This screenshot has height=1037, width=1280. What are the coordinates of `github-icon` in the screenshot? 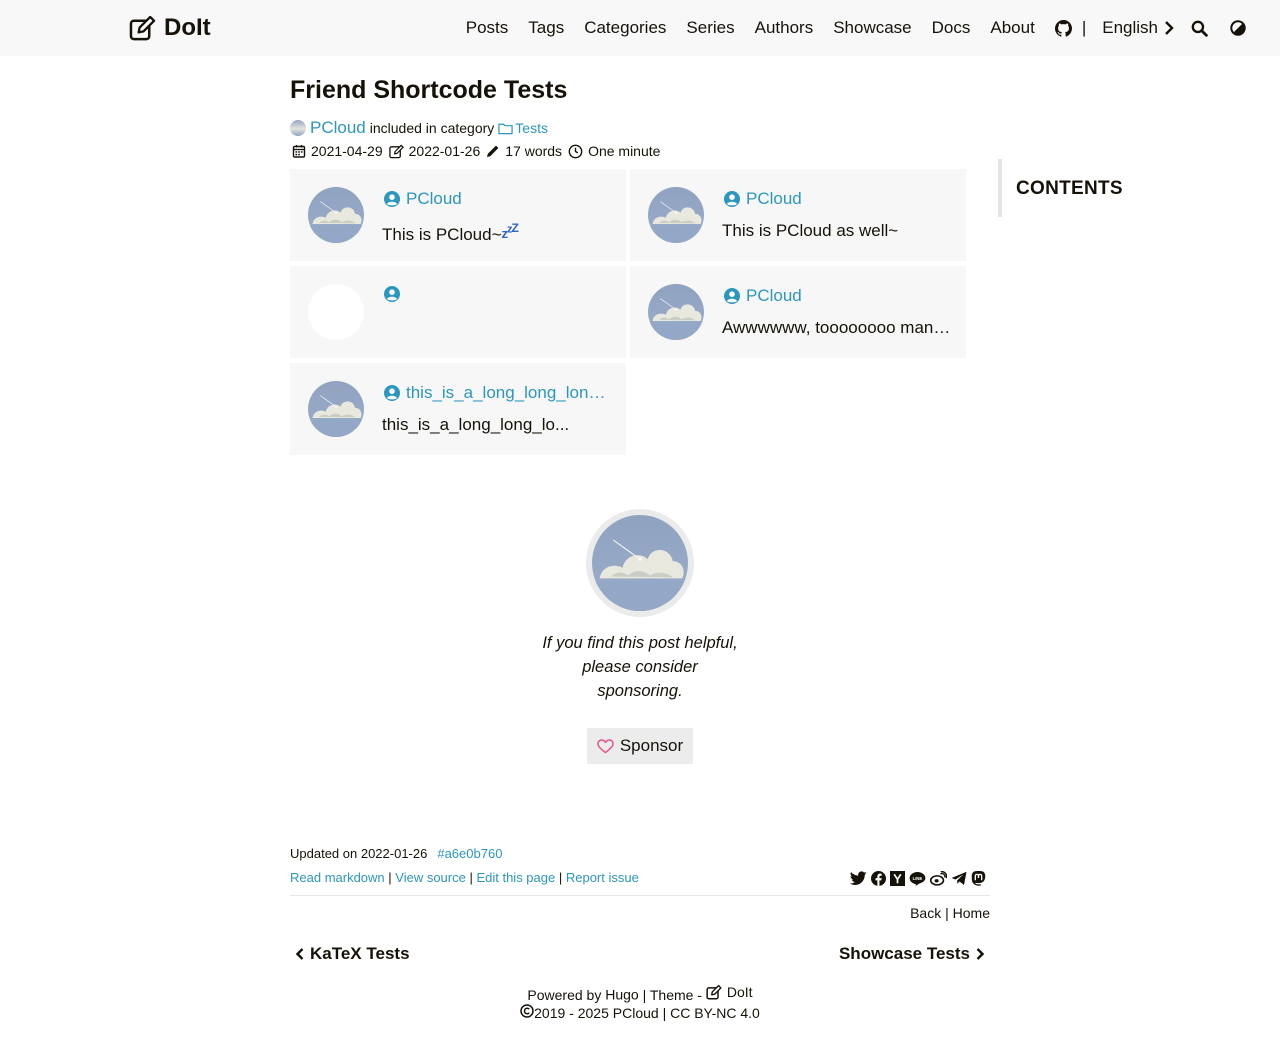 It's located at (1063, 28).